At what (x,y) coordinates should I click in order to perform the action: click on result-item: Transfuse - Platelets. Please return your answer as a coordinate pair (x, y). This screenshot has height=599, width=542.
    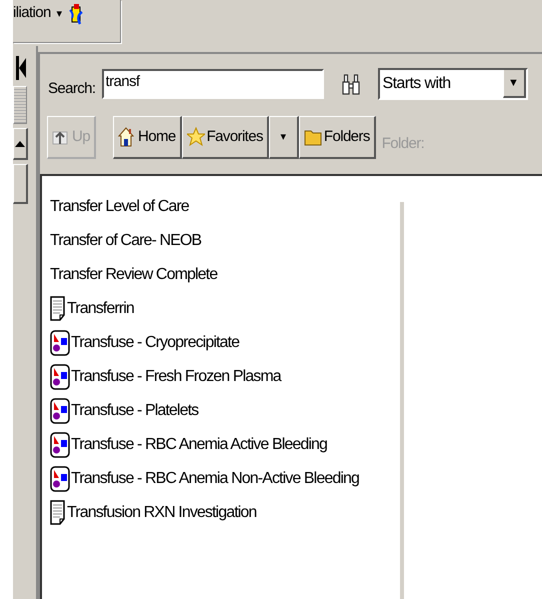
    Looking at the image, I should click on (134, 411).